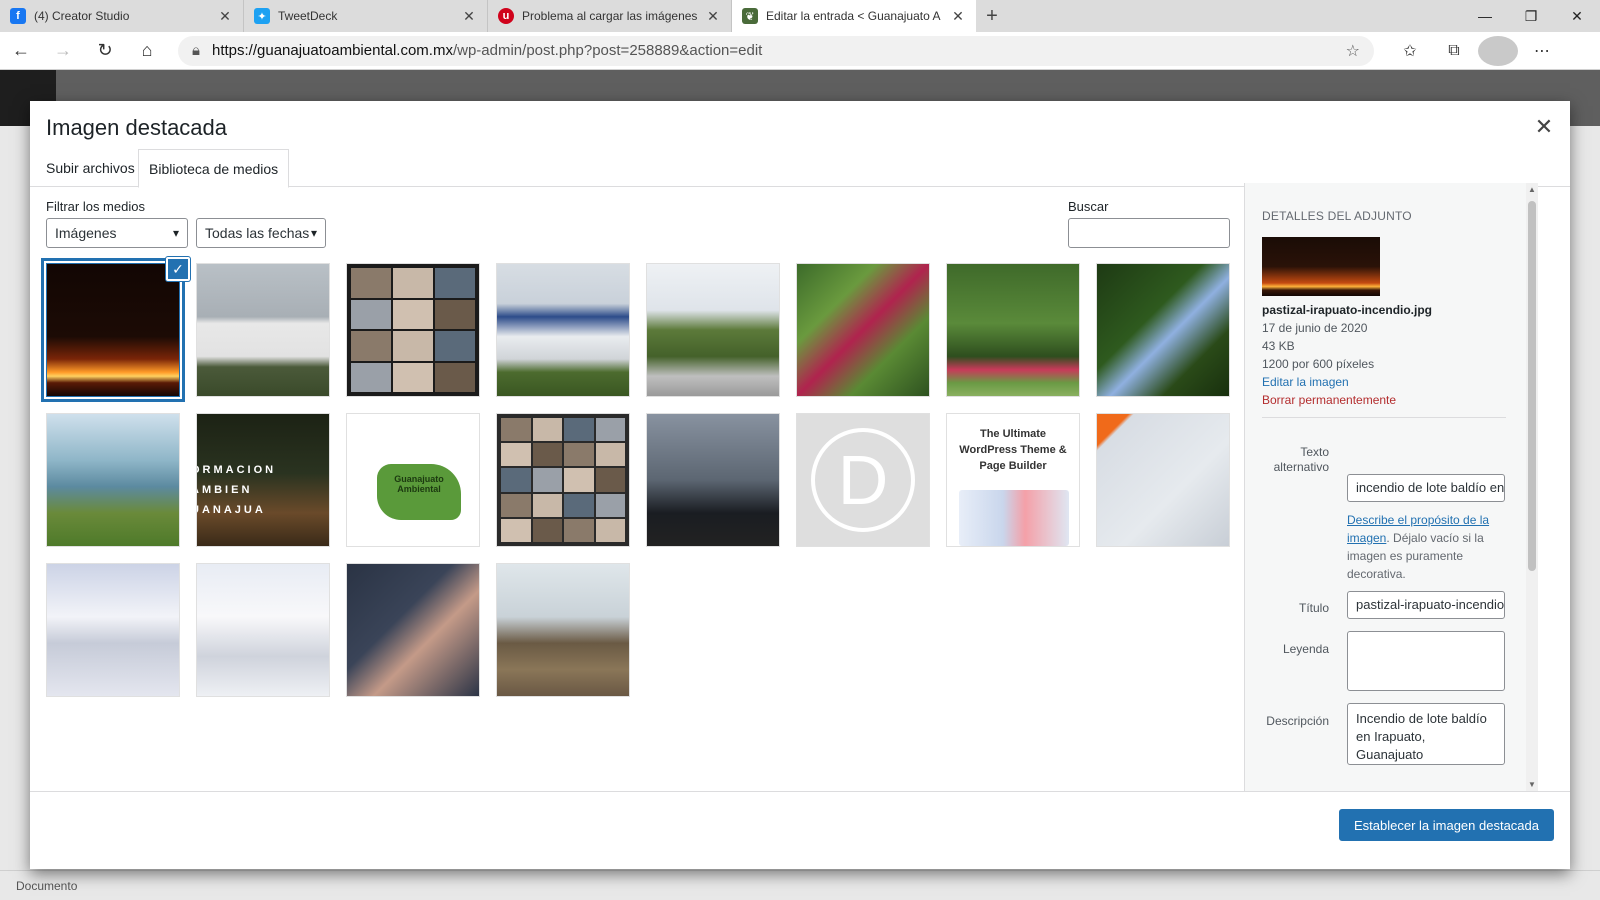 The image size is (1600, 900). I want to click on media-item-blue-flowers, so click(1163, 330).